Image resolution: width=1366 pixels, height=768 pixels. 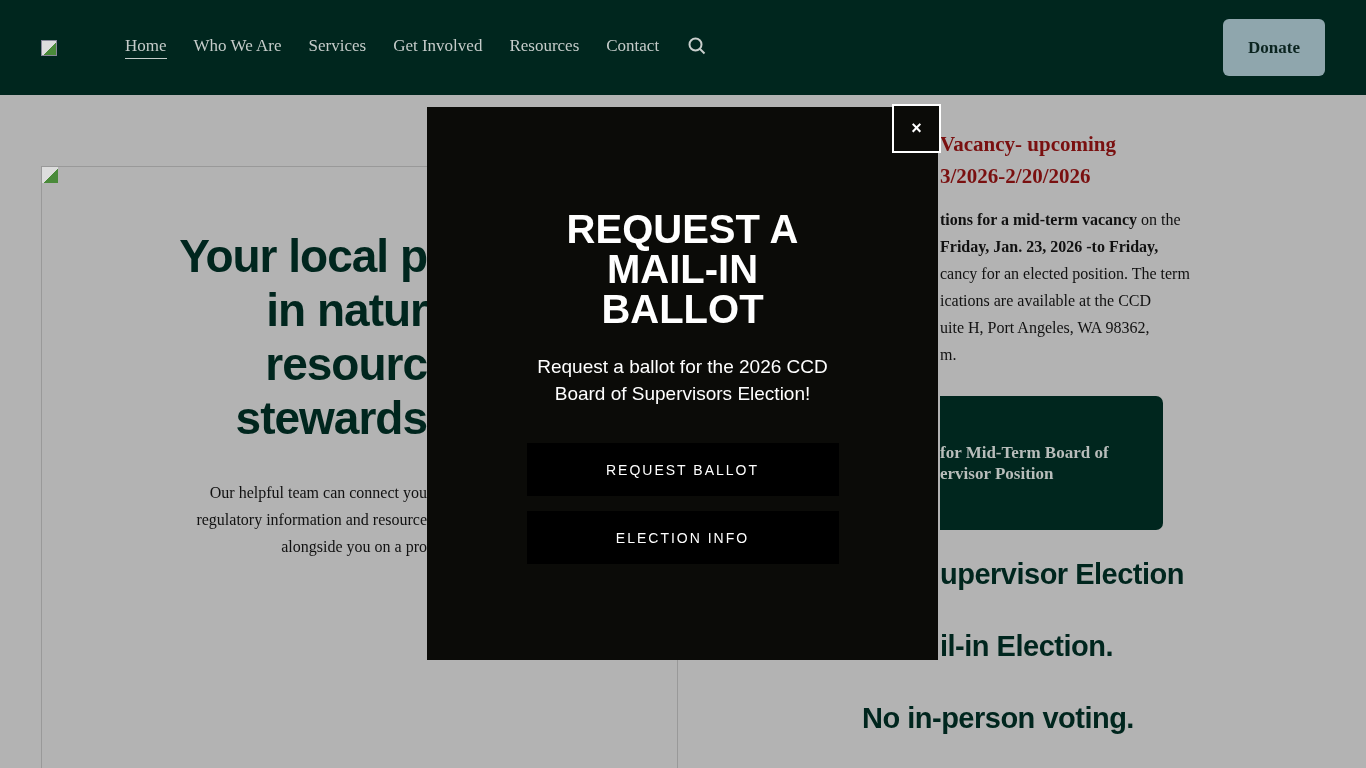 What do you see at coordinates (949, 355) in the screenshot?
I see `text-line: m.` at bounding box center [949, 355].